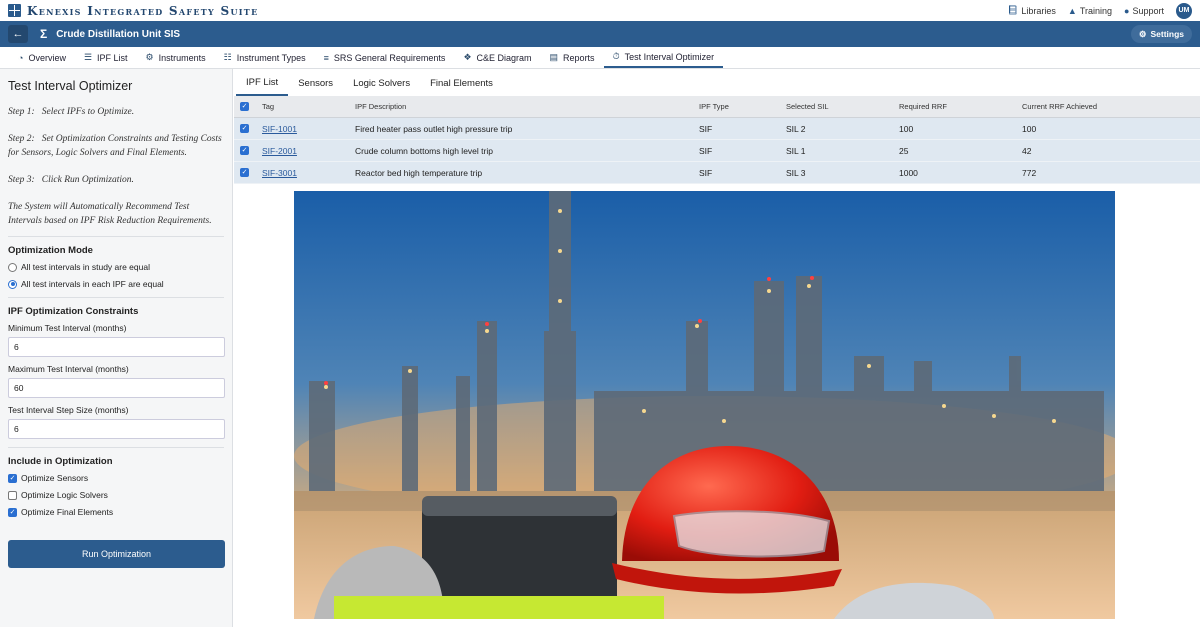 The width and height of the screenshot is (1200, 627). Describe the element at coordinates (21, 57) in the screenshot. I see `gauge-icon: ◔` at that location.